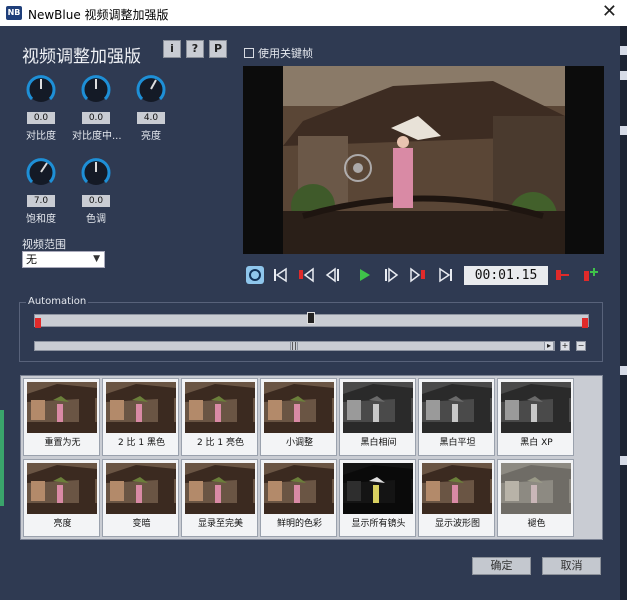  I want to click on step-forward-icon, so click(392, 275).